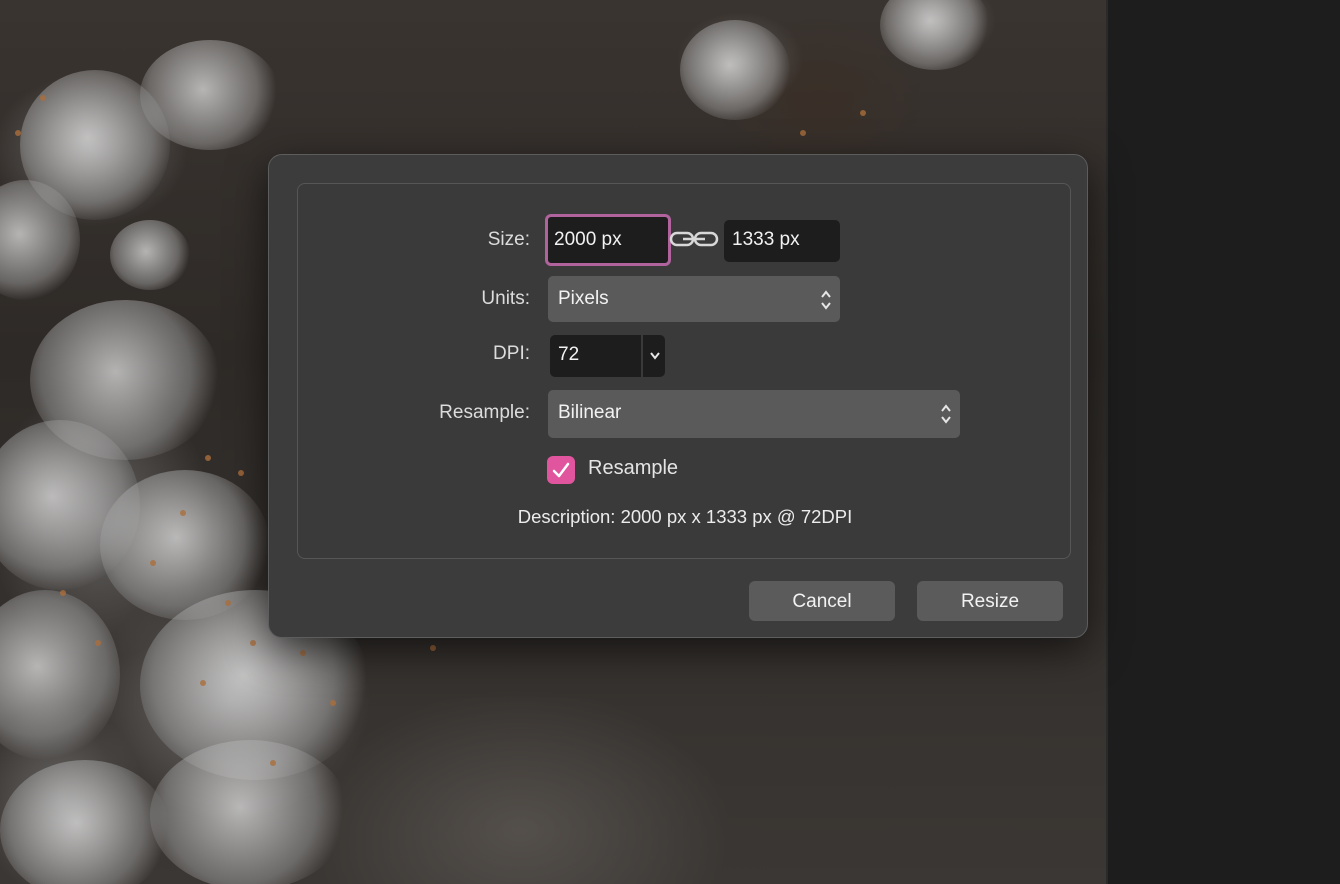 The width and height of the screenshot is (1340, 884). What do you see at coordinates (782, 241) in the screenshot?
I see `height-input: 1333 px` at bounding box center [782, 241].